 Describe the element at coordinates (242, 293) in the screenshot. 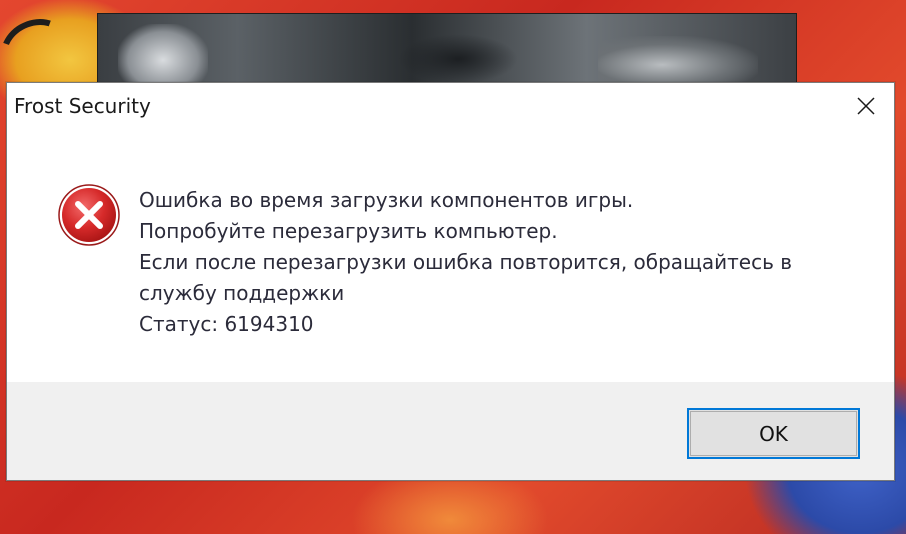

I see `message-line: службу поддержки` at that location.